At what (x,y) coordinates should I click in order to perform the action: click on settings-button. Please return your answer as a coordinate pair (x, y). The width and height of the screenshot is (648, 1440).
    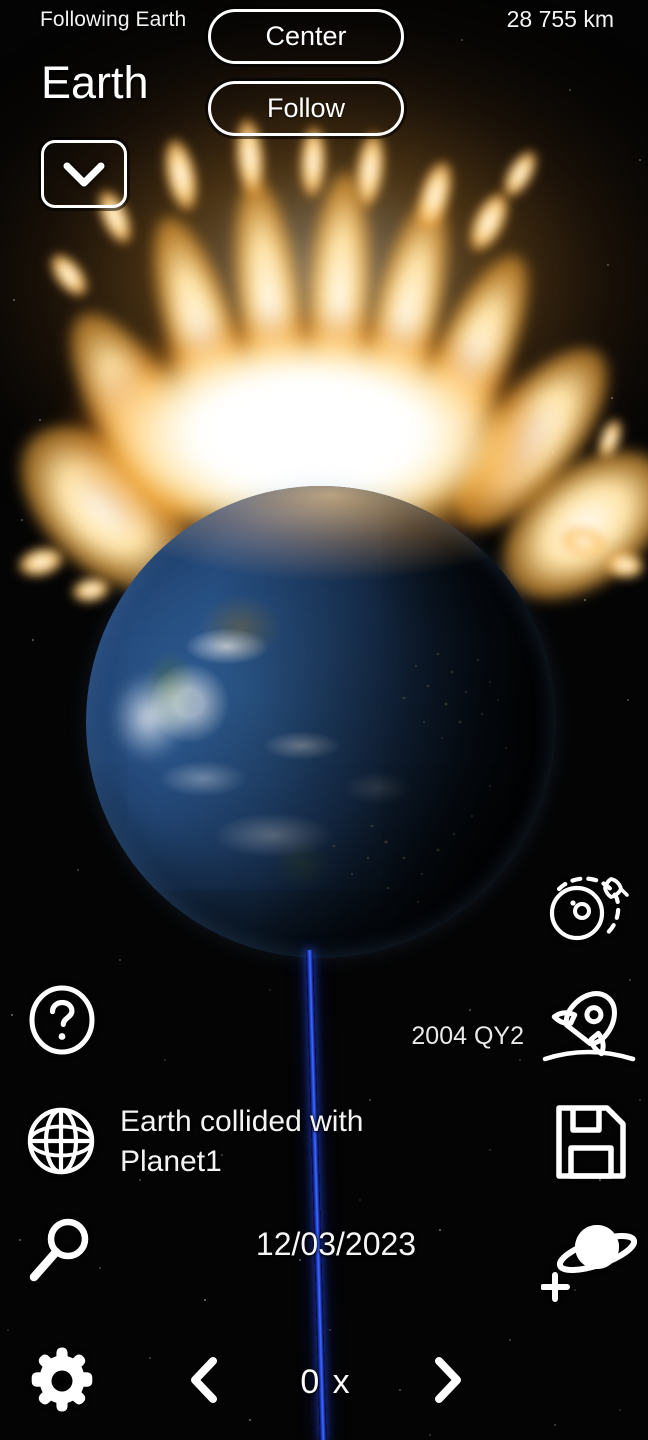
    Looking at the image, I should click on (62, 1381).